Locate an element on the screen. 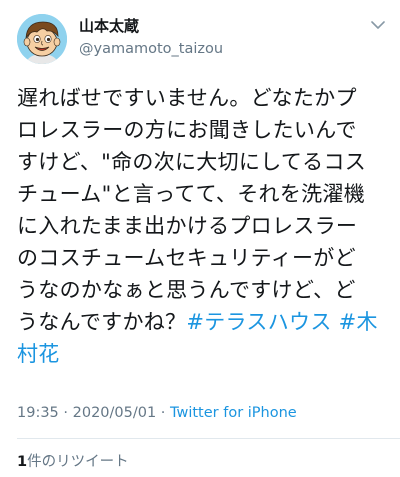  hashtag-link-kimura-hana: #木 is located at coordinates (358, 322).